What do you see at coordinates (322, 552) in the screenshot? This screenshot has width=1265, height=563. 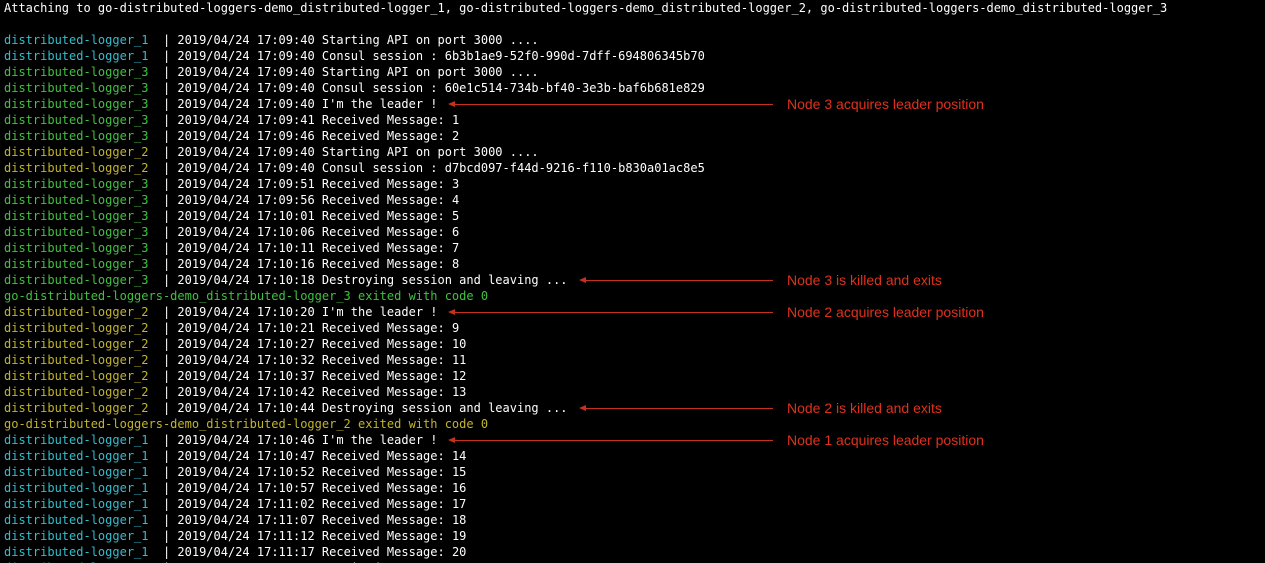 I see `log-message: 2019/04/24 17:11:17 Received Message: 20` at bounding box center [322, 552].